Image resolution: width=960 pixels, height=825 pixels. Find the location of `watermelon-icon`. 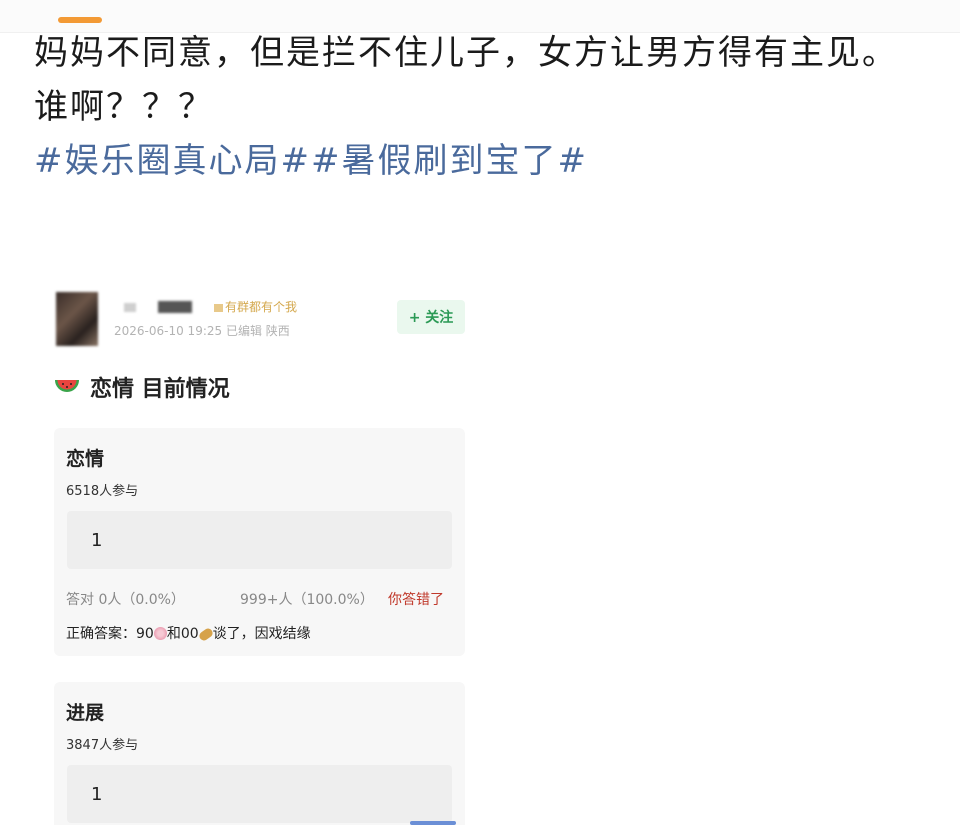

watermelon-icon is located at coordinates (67, 386).